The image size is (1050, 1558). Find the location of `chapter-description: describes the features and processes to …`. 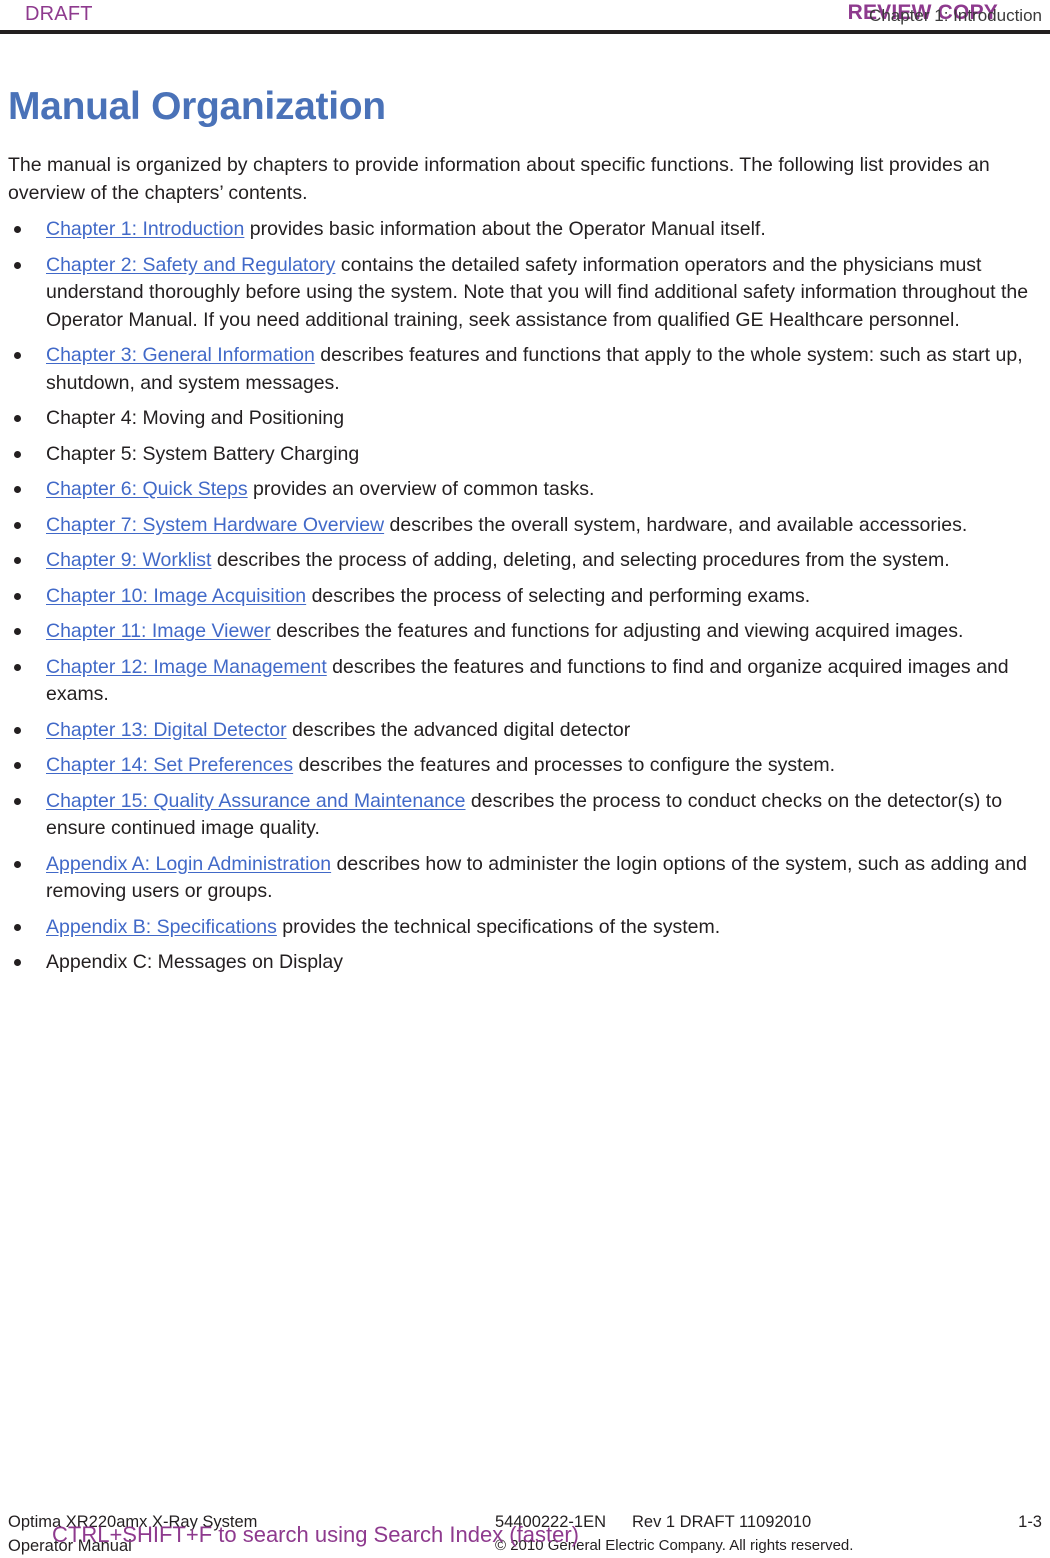

chapter-description: describes the features and processes to … is located at coordinates (564, 765).